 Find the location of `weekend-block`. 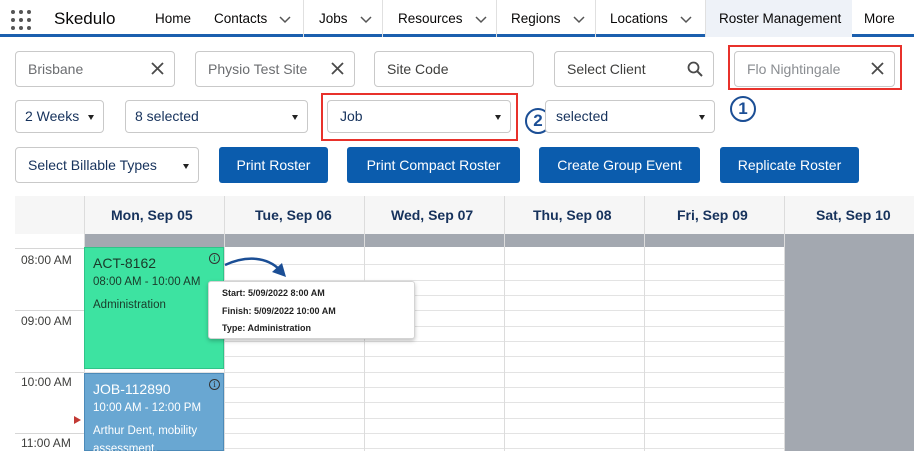

weekend-block is located at coordinates (849, 342).